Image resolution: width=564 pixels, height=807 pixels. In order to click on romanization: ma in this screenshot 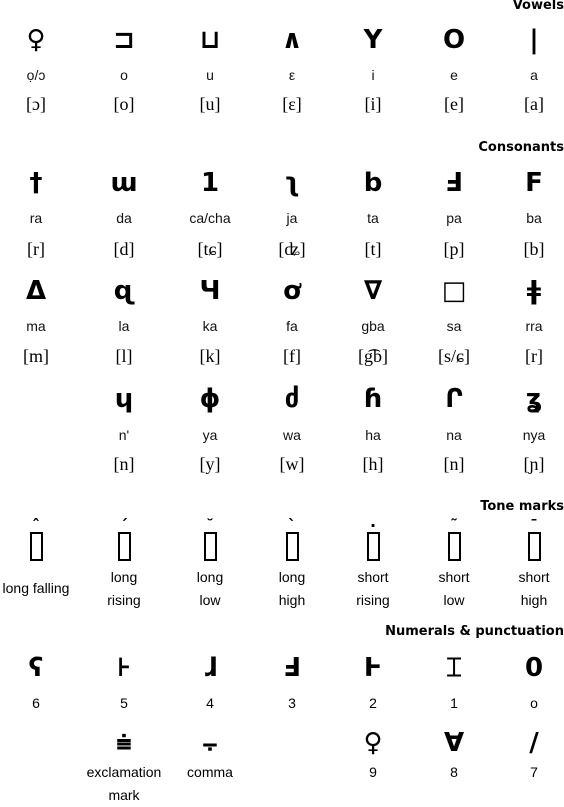, I will do `click(36, 326)`.